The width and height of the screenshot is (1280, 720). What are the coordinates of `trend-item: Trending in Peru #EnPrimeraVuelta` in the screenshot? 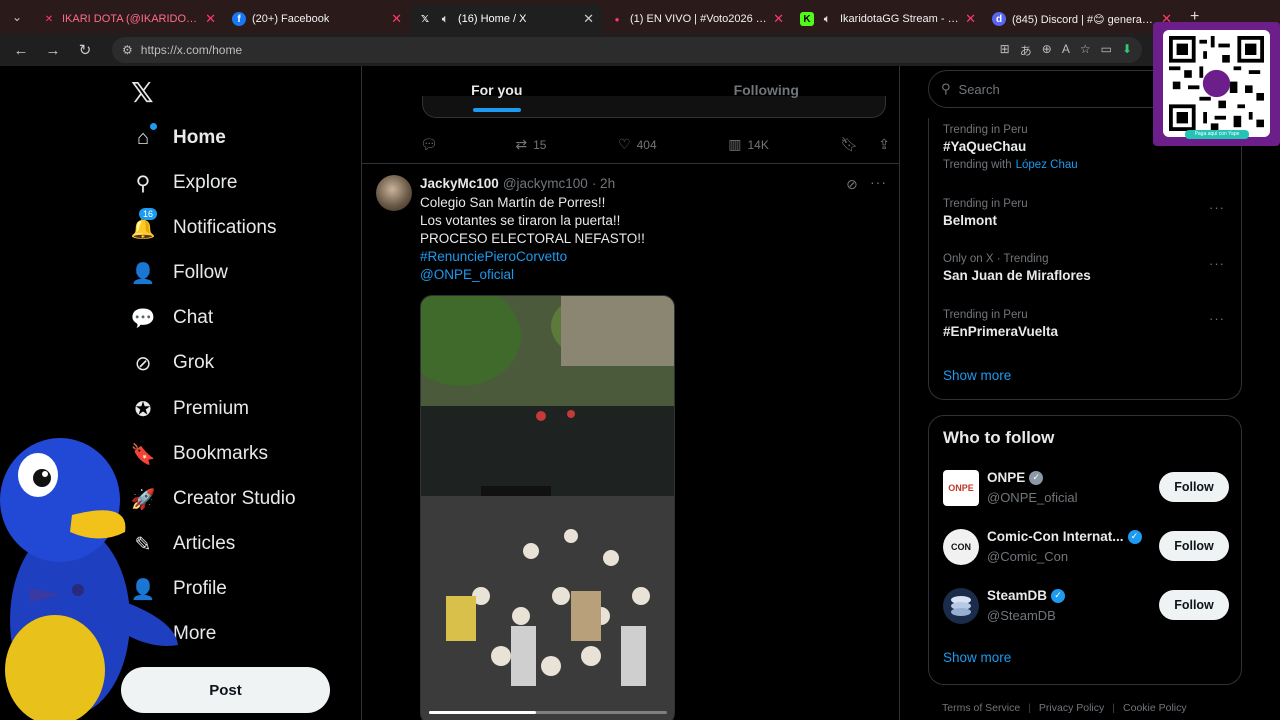 It's located at (1000, 324).